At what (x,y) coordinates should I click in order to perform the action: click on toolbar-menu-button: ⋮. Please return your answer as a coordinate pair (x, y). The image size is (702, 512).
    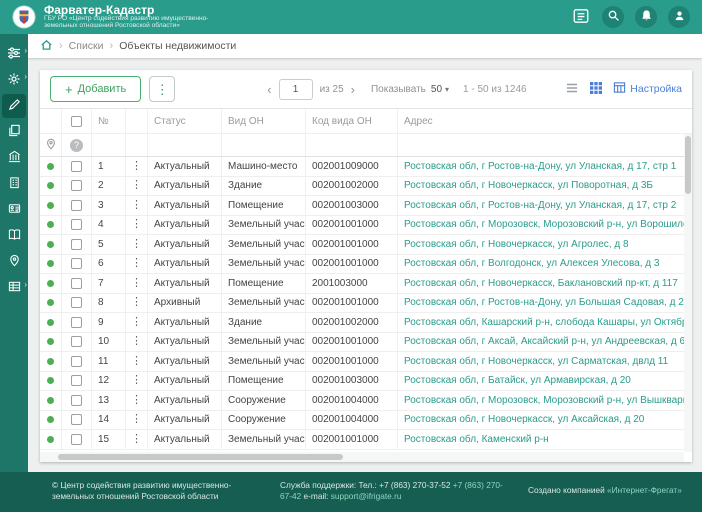
    Looking at the image, I should click on (162, 89).